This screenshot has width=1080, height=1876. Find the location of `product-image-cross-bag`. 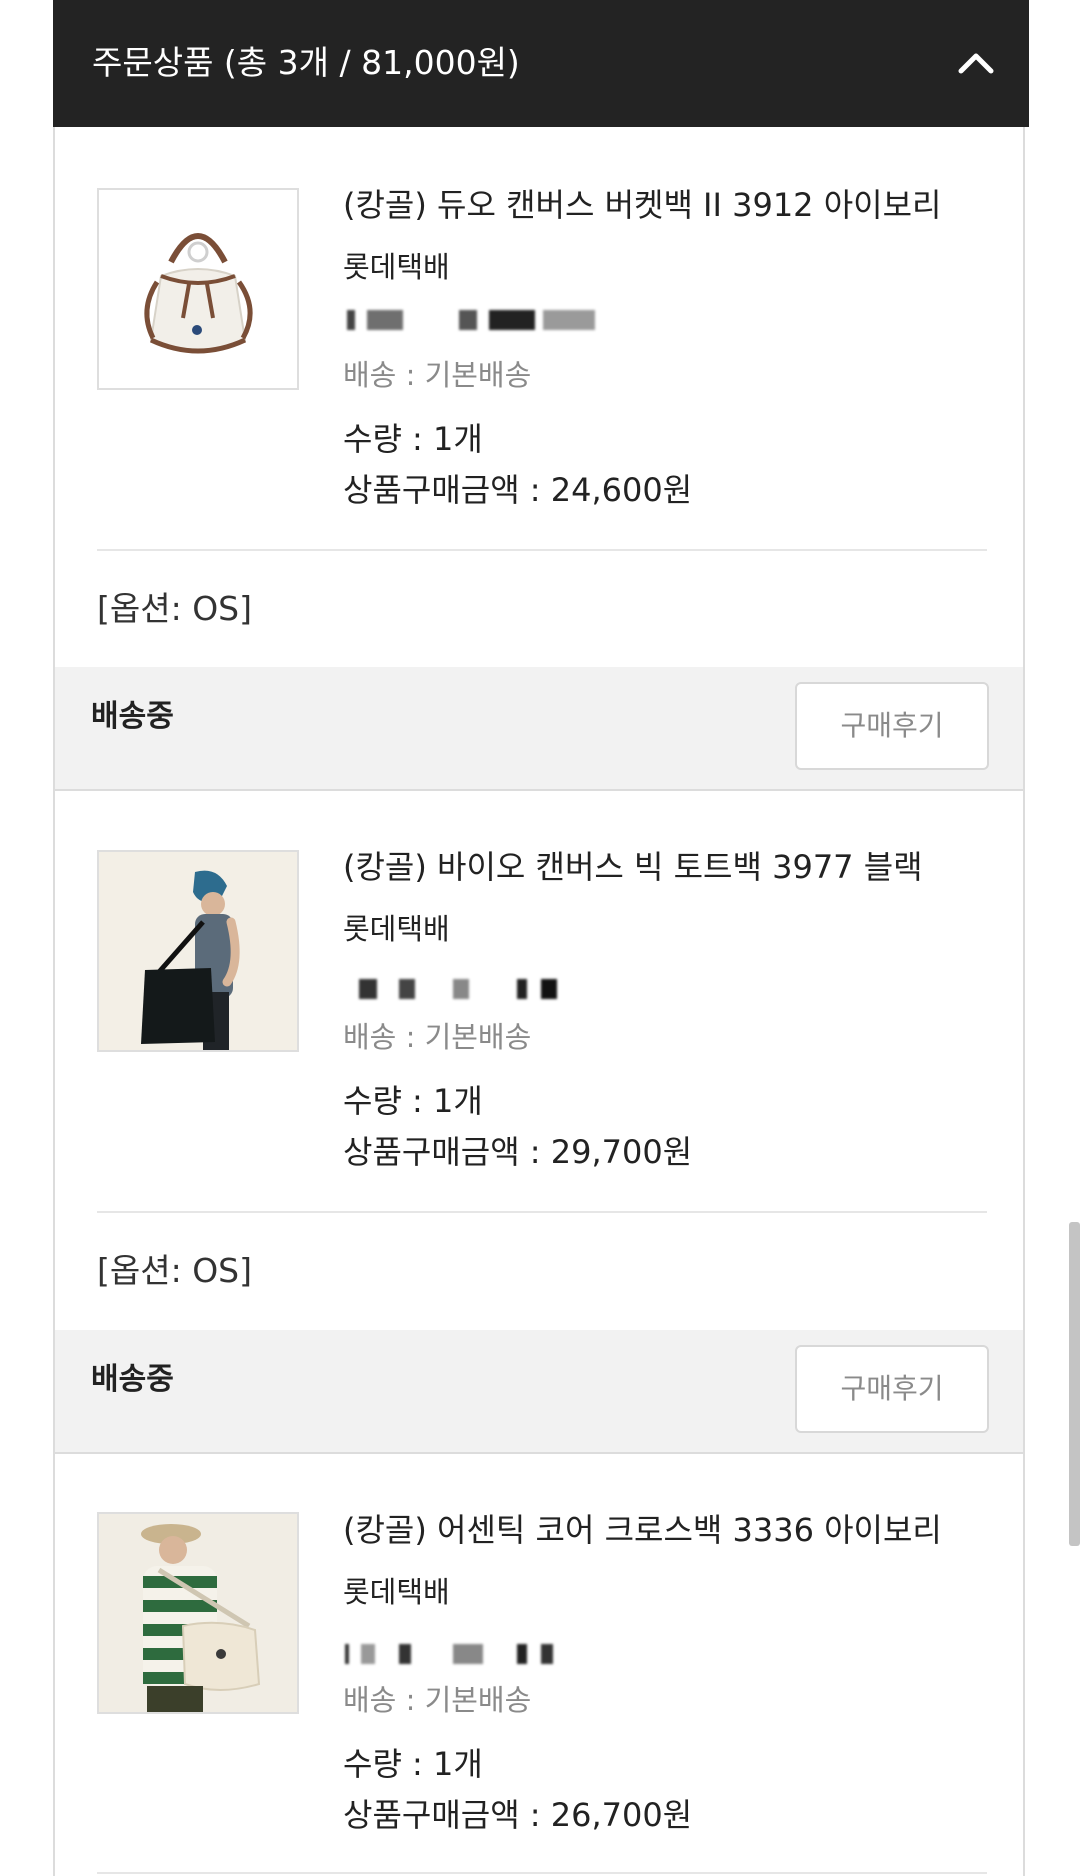

product-image-cross-bag is located at coordinates (198, 1613).